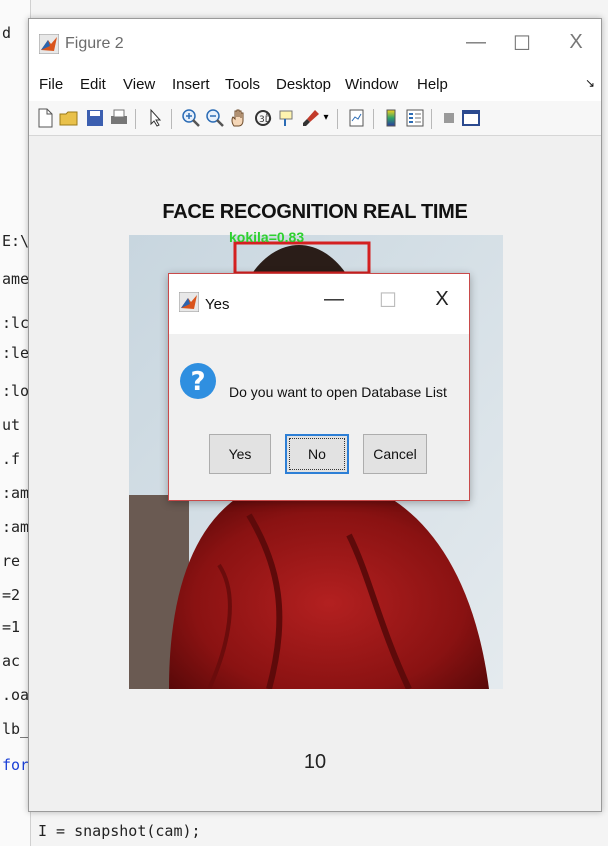 Image resolution: width=608 pixels, height=846 pixels. I want to click on code-line: :lc, so click(16, 323).